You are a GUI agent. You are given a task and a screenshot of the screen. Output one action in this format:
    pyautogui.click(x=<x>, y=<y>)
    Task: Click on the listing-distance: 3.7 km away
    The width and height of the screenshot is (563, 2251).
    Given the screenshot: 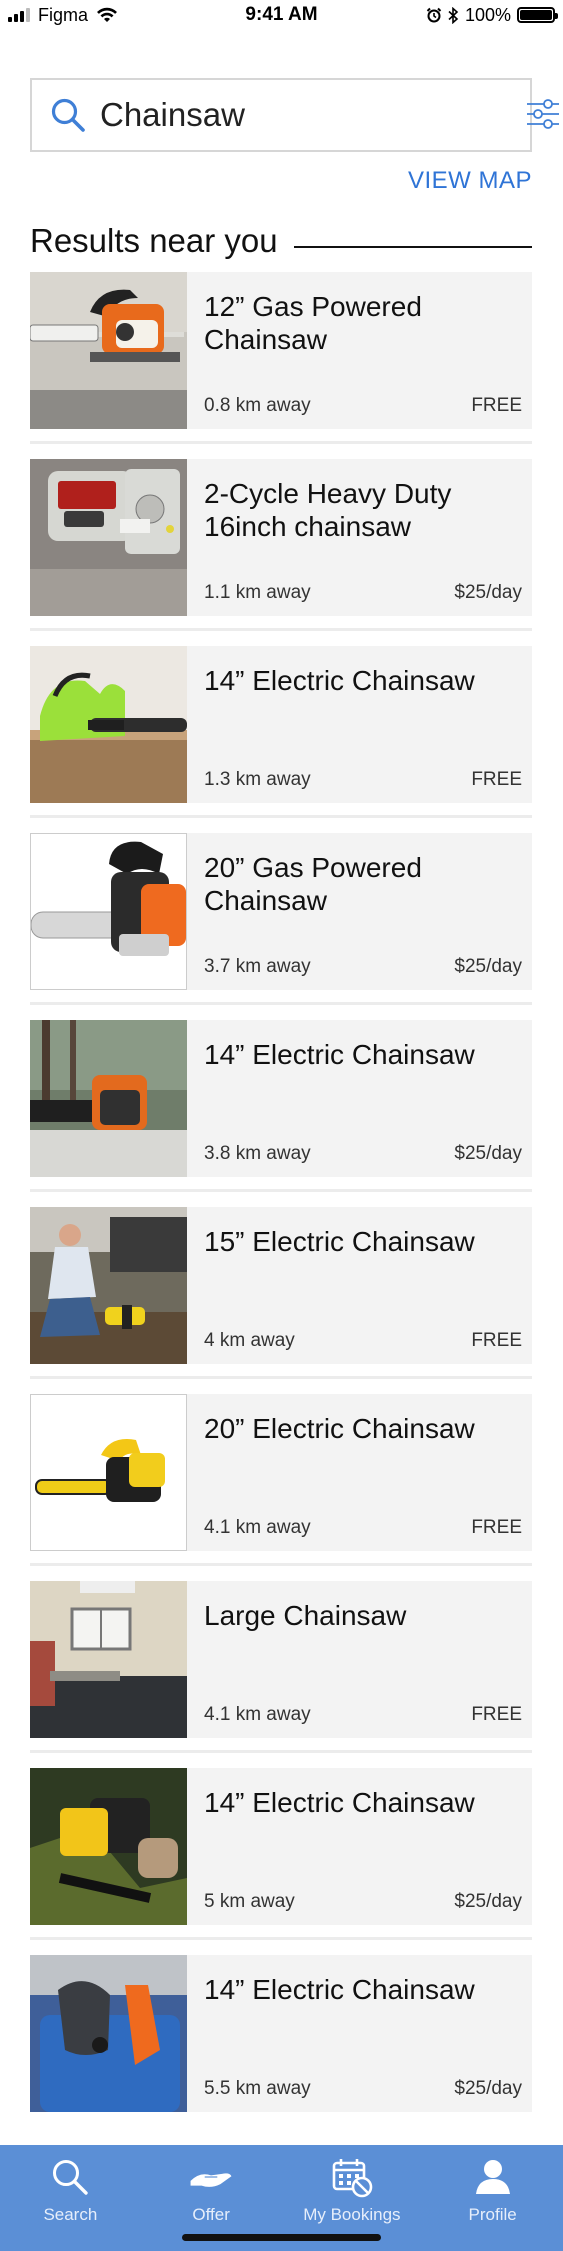 What is the action you would take?
    pyautogui.click(x=257, y=966)
    